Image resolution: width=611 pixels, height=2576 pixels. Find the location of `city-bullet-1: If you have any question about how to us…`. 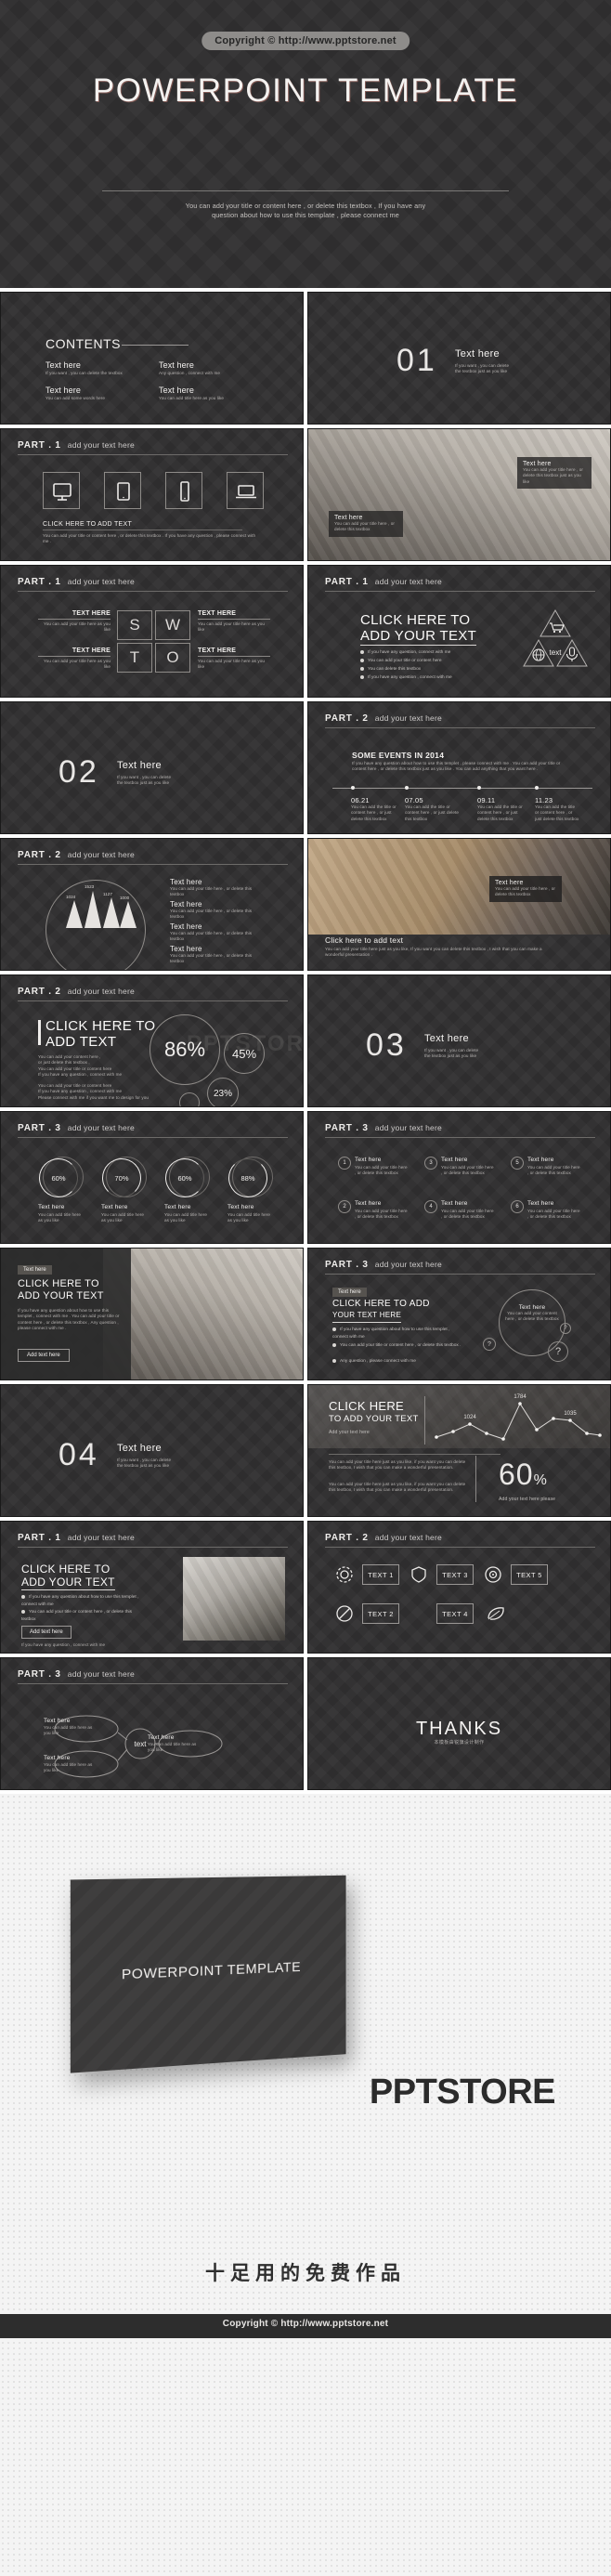

city-bullet-1: If you have any question about how to us… is located at coordinates (81, 1601).